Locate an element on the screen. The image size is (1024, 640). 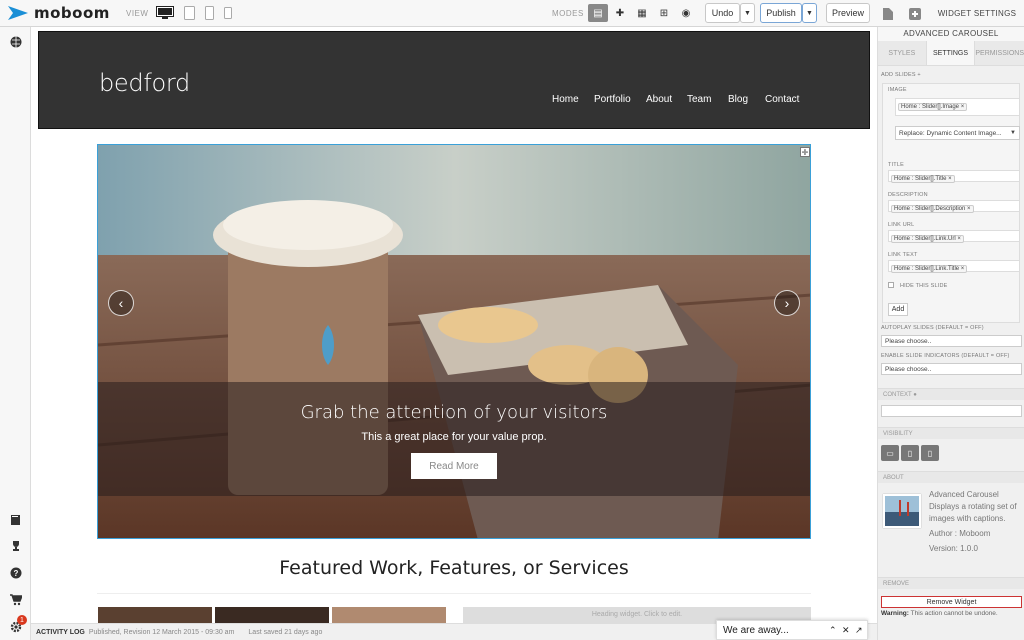
layout-mode-icon: ▤ is located at coordinates (598, 13).